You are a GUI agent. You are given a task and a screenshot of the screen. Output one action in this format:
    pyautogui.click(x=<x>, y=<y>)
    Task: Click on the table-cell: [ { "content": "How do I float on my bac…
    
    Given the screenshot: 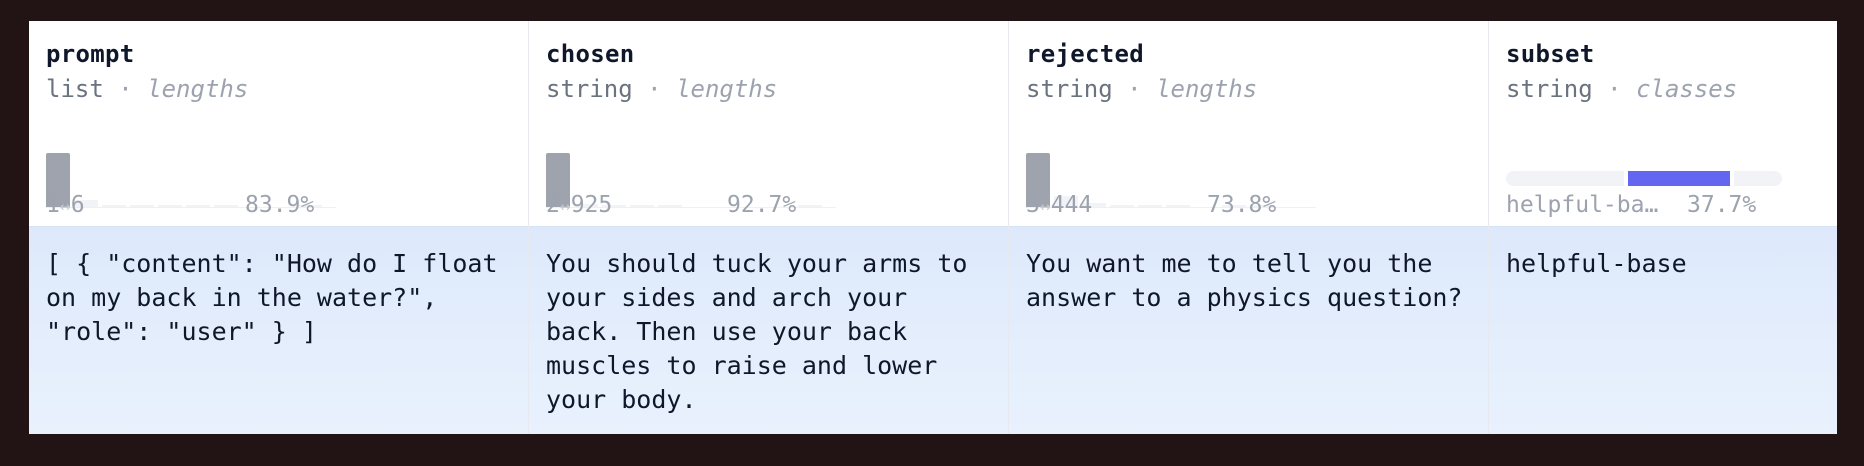 What is the action you would take?
    pyautogui.click(x=278, y=330)
    